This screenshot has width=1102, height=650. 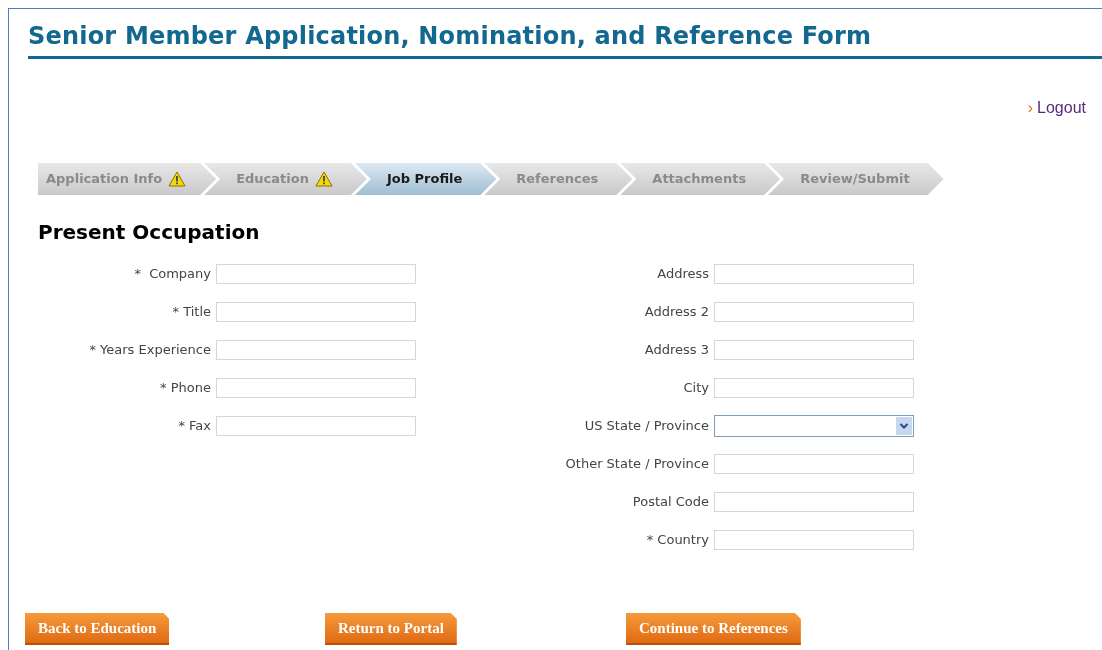 What do you see at coordinates (676, 350) in the screenshot?
I see `field-label: Address 3` at bounding box center [676, 350].